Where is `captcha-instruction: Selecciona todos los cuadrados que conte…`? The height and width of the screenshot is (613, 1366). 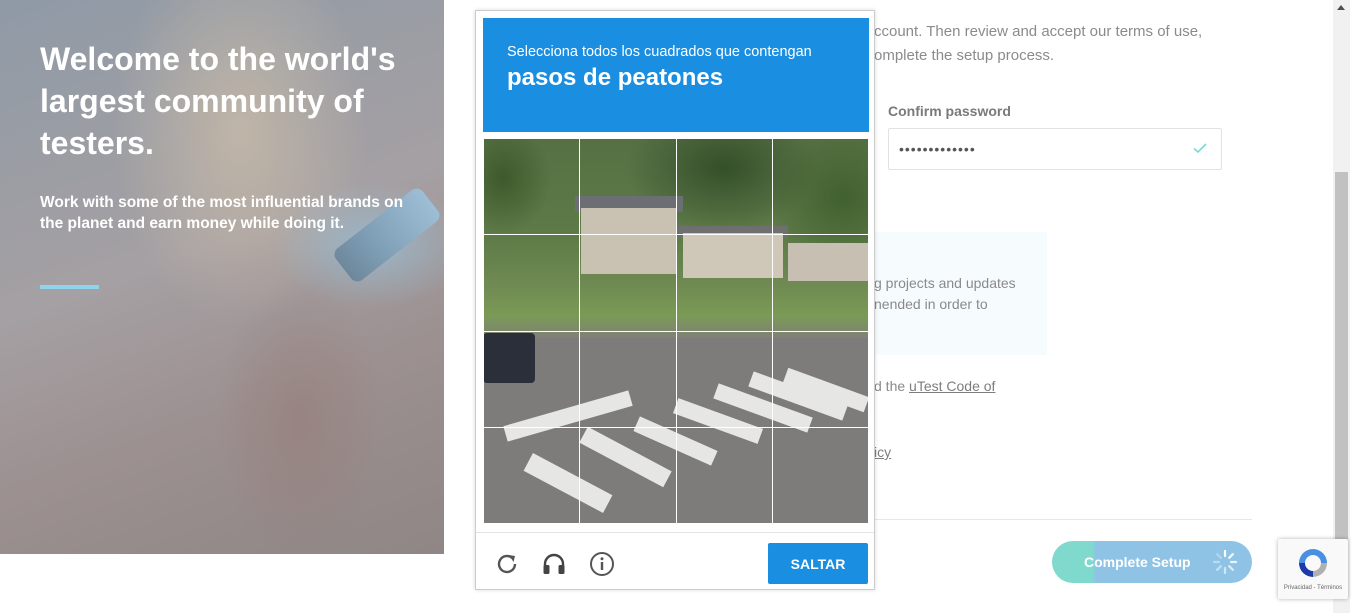
captcha-instruction: Selecciona todos los cuadrados que conte… is located at coordinates (659, 52).